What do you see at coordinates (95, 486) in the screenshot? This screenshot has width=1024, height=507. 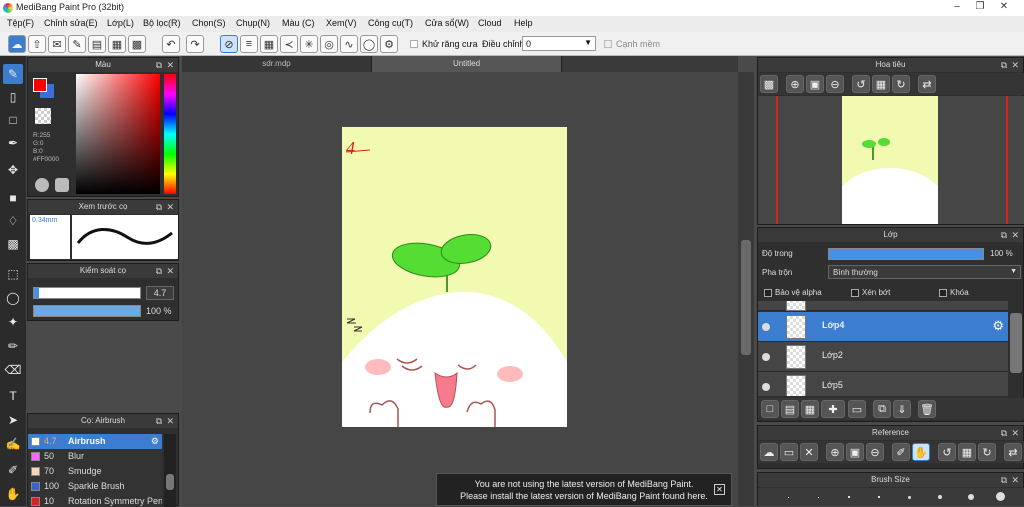 I see `brush-item: 100 Sparkle Brush` at bounding box center [95, 486].